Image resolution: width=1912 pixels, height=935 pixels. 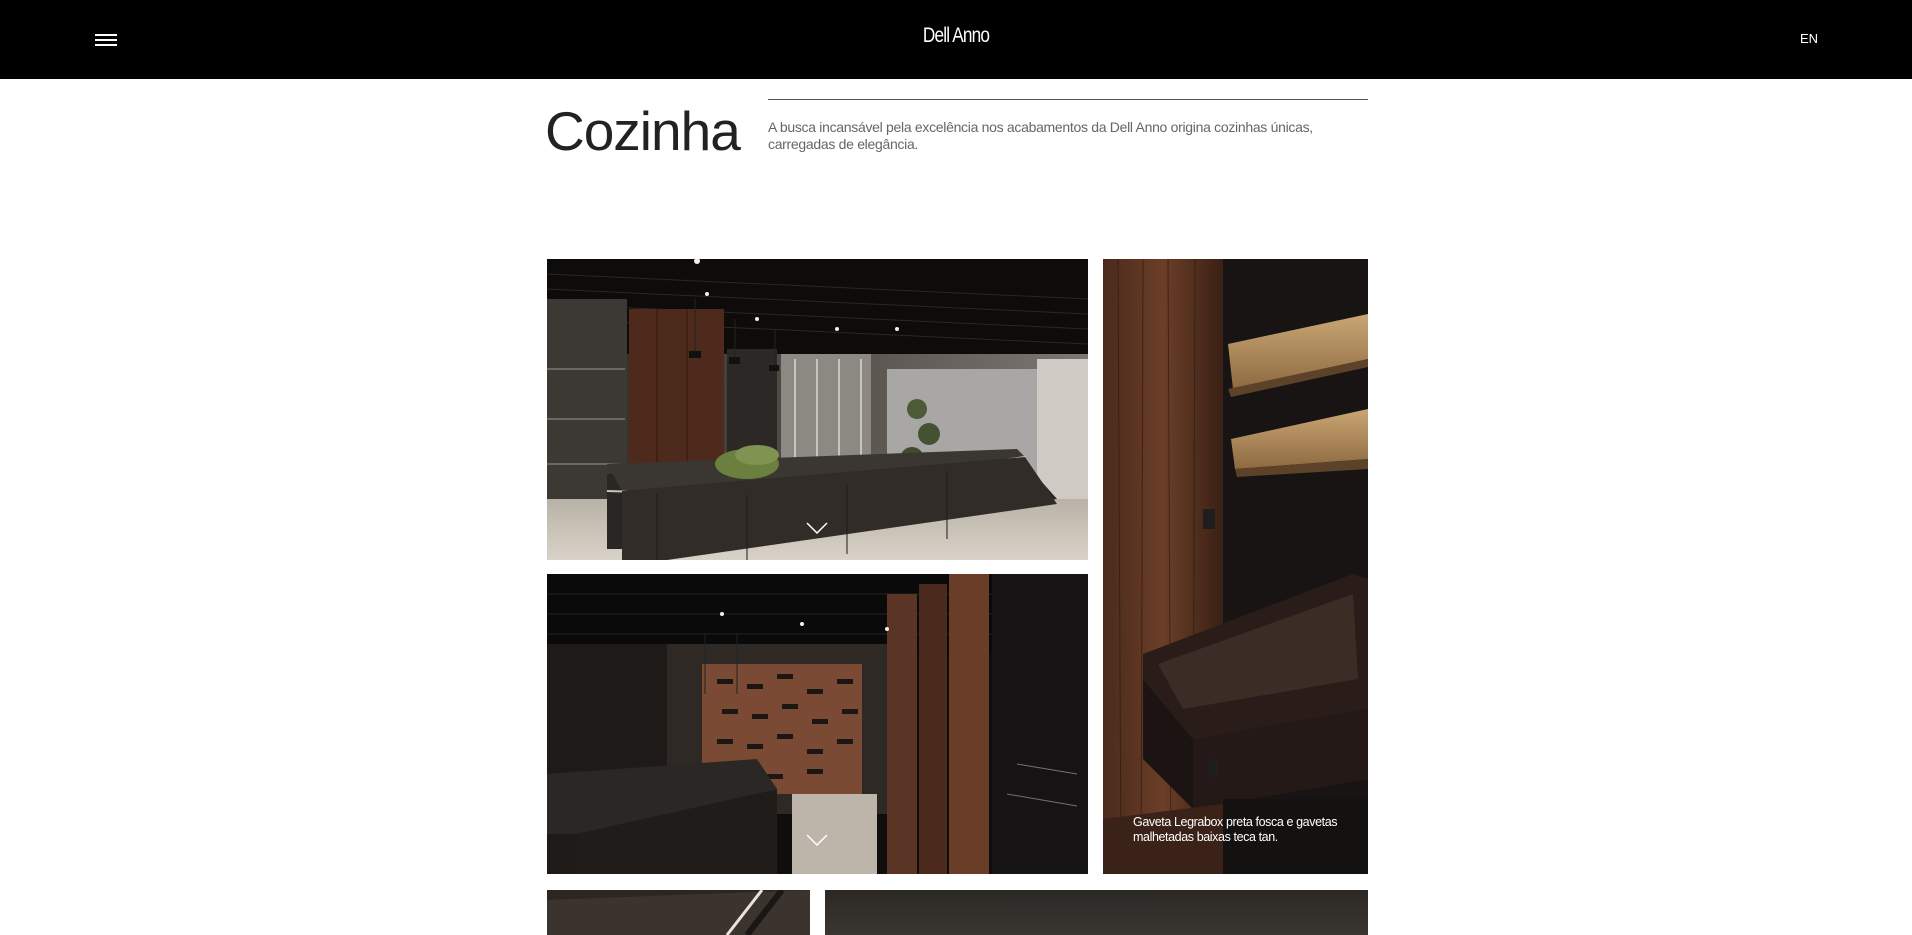 What do you see at coordinates (643, 131) in the screenshot?
I see `page-title: Cozinha` at bounding box center [643, 131].